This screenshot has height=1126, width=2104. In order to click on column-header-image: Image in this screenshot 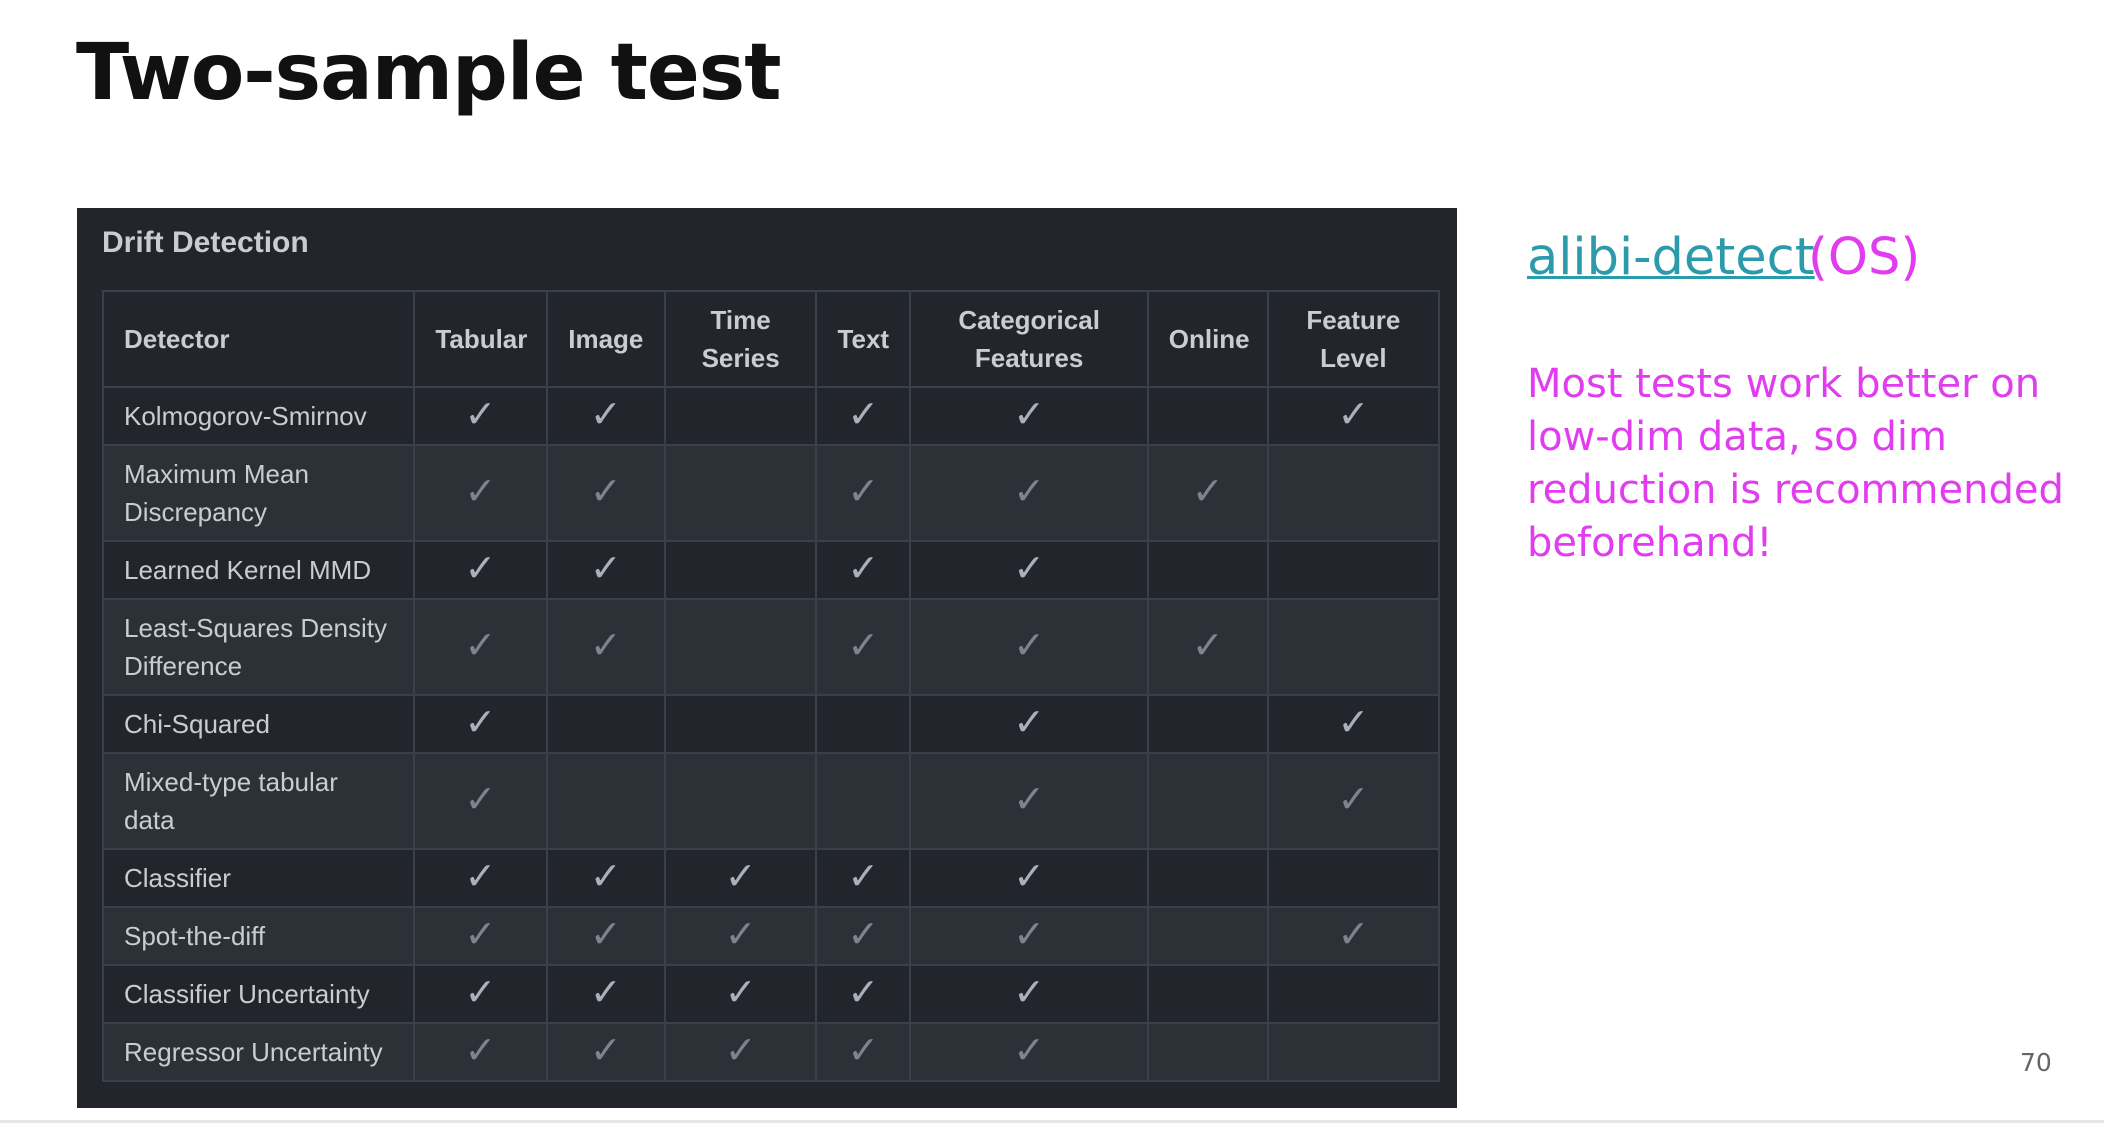, I will do `click(606, 339)`.